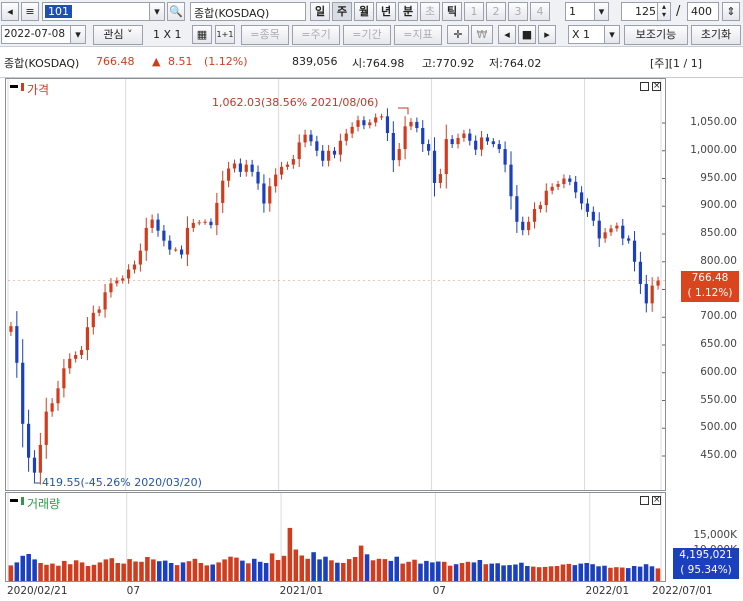 This screenshot has width=743, height=601. I want to click on period-button-7: 1, so click(474, 11).